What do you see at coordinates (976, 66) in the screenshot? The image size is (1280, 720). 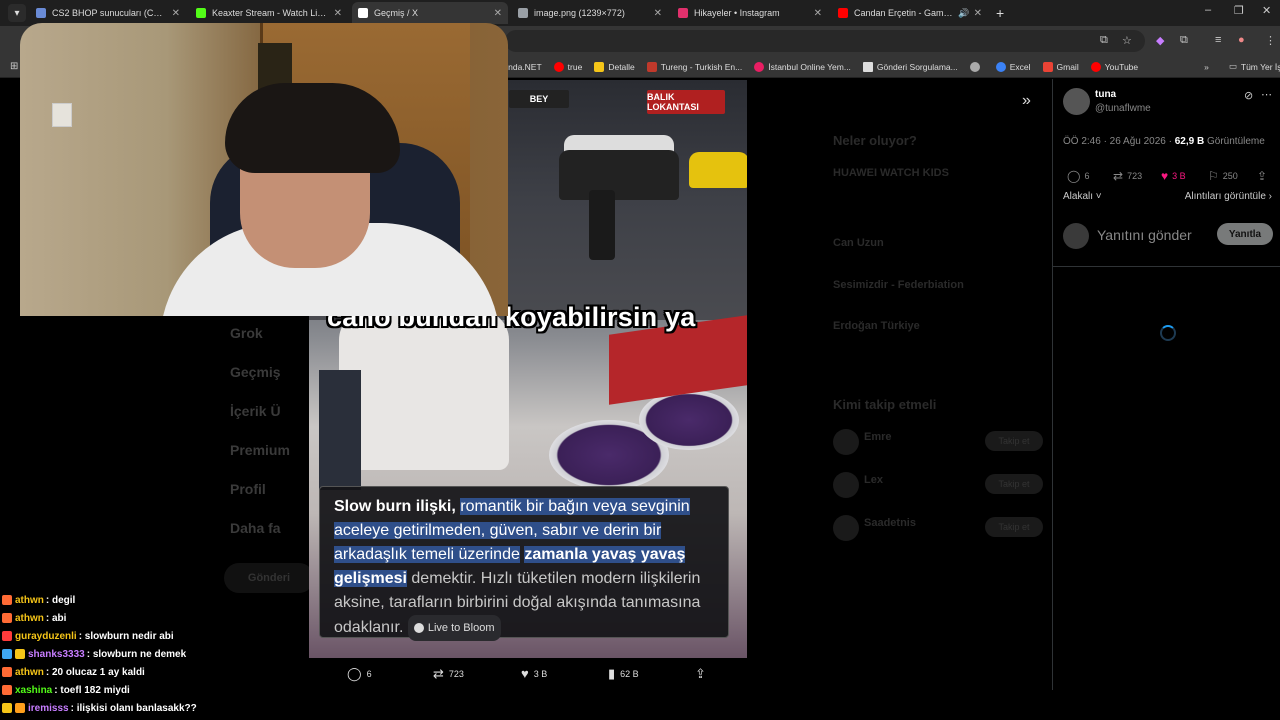 I see `bookmark-item` at bounding box center [976, 66].